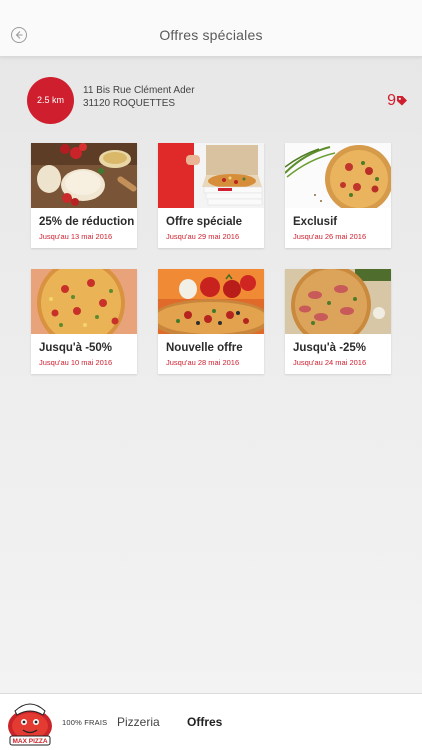 The width and height of the screenshot is (422, 750). I want to click on nav-item-pizzeria: Pizzeria, so click(138, 722).